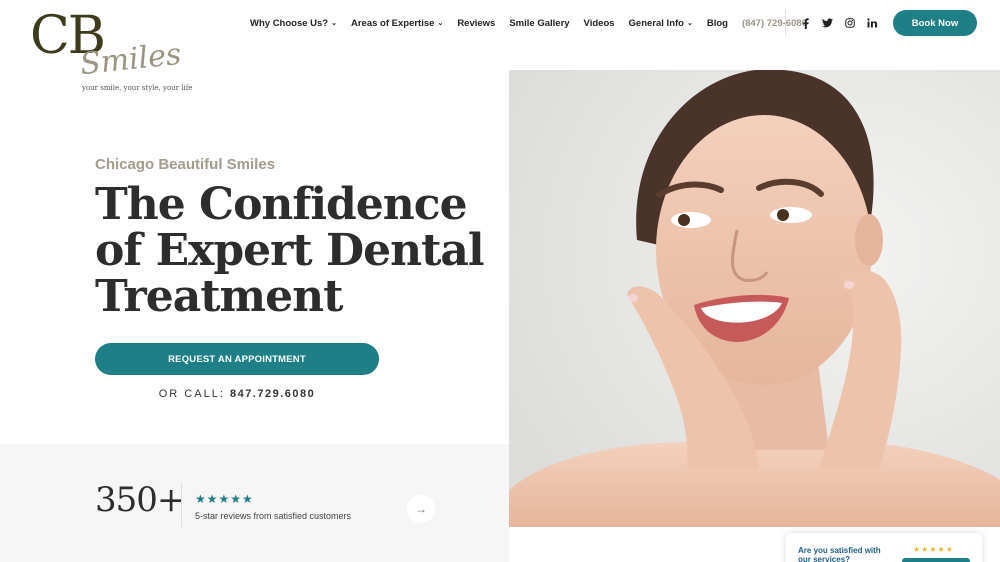  I want to click on request-appointment-button: REQUEST AN APPOINTMENT, so click(237, 359).